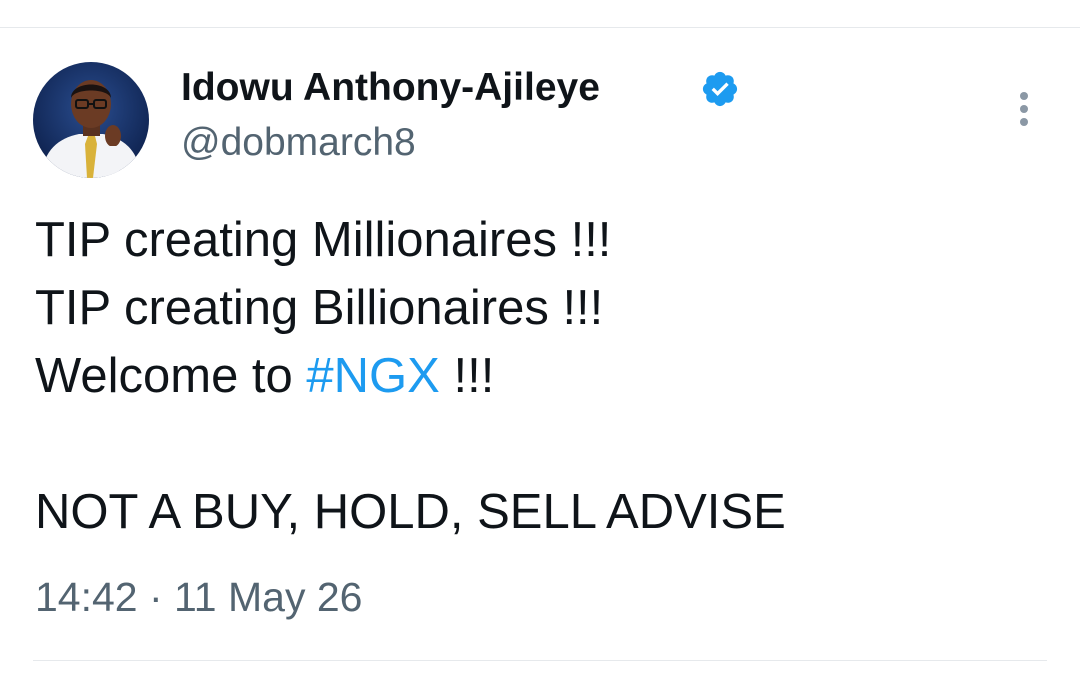 Image resolution: width=1080 pixels, height=682 pixels. What do you see at coordinates (467, 376) in the screenshot?
I see `tweet-line-3-suffix: !!!` at bounding box center [467, 376].